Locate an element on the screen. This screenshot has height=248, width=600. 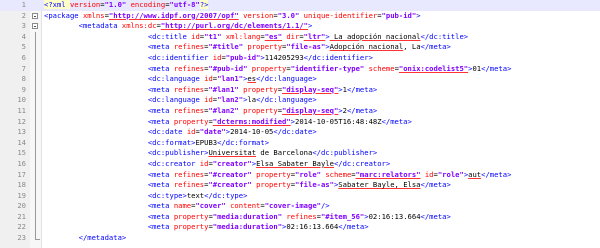
line-text: <dc:language id="lan1">es</dc:language> is located at coordinates (180, 79).